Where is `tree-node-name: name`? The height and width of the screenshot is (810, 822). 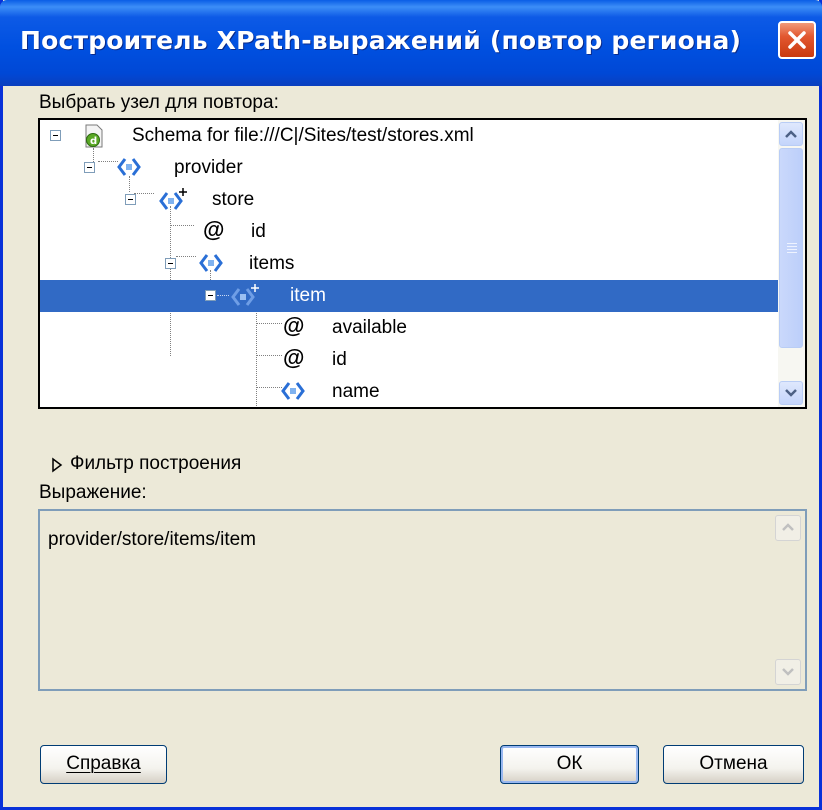 tree-node-name: name is located at coordinates (409, 391).